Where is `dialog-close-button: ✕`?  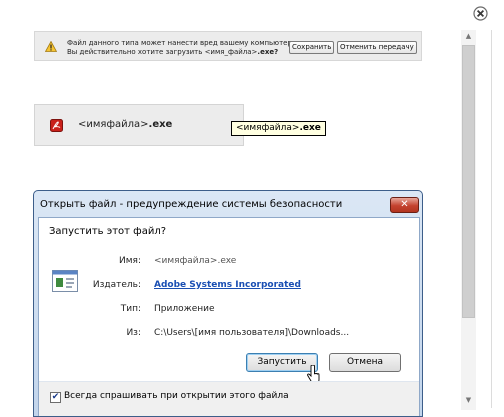
dialog-close-button: ✕ is located at coordinates (404, 205).